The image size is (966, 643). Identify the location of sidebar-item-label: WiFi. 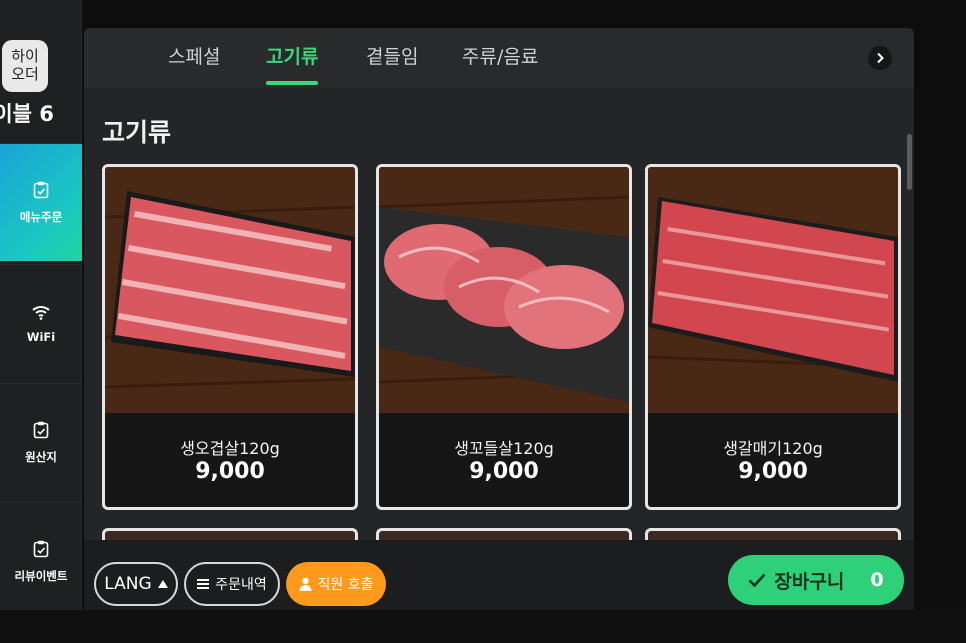
(41, 336).